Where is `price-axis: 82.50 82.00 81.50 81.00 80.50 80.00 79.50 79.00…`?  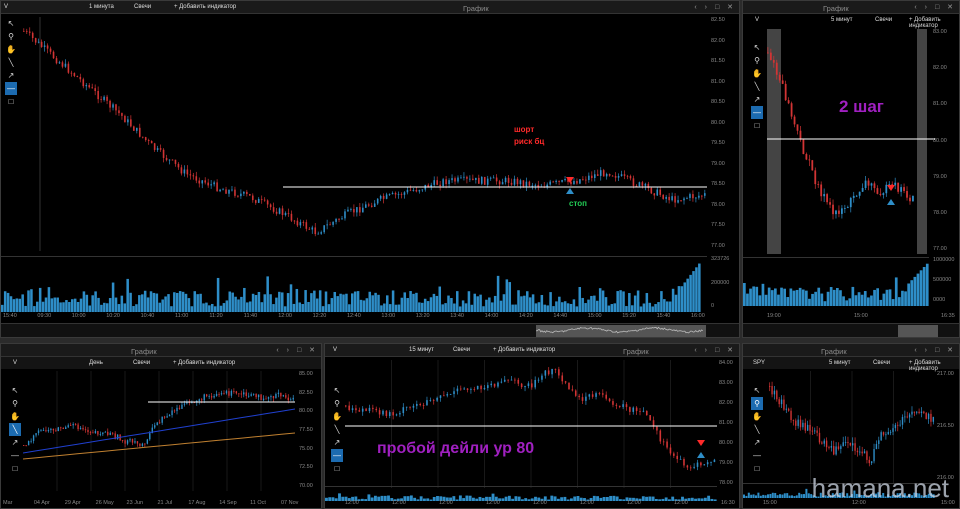 price-axis: 82.50 82.00 81.50 81.00 80.50 80.00 79.50 79.00… is located at coordinates (724, 134).